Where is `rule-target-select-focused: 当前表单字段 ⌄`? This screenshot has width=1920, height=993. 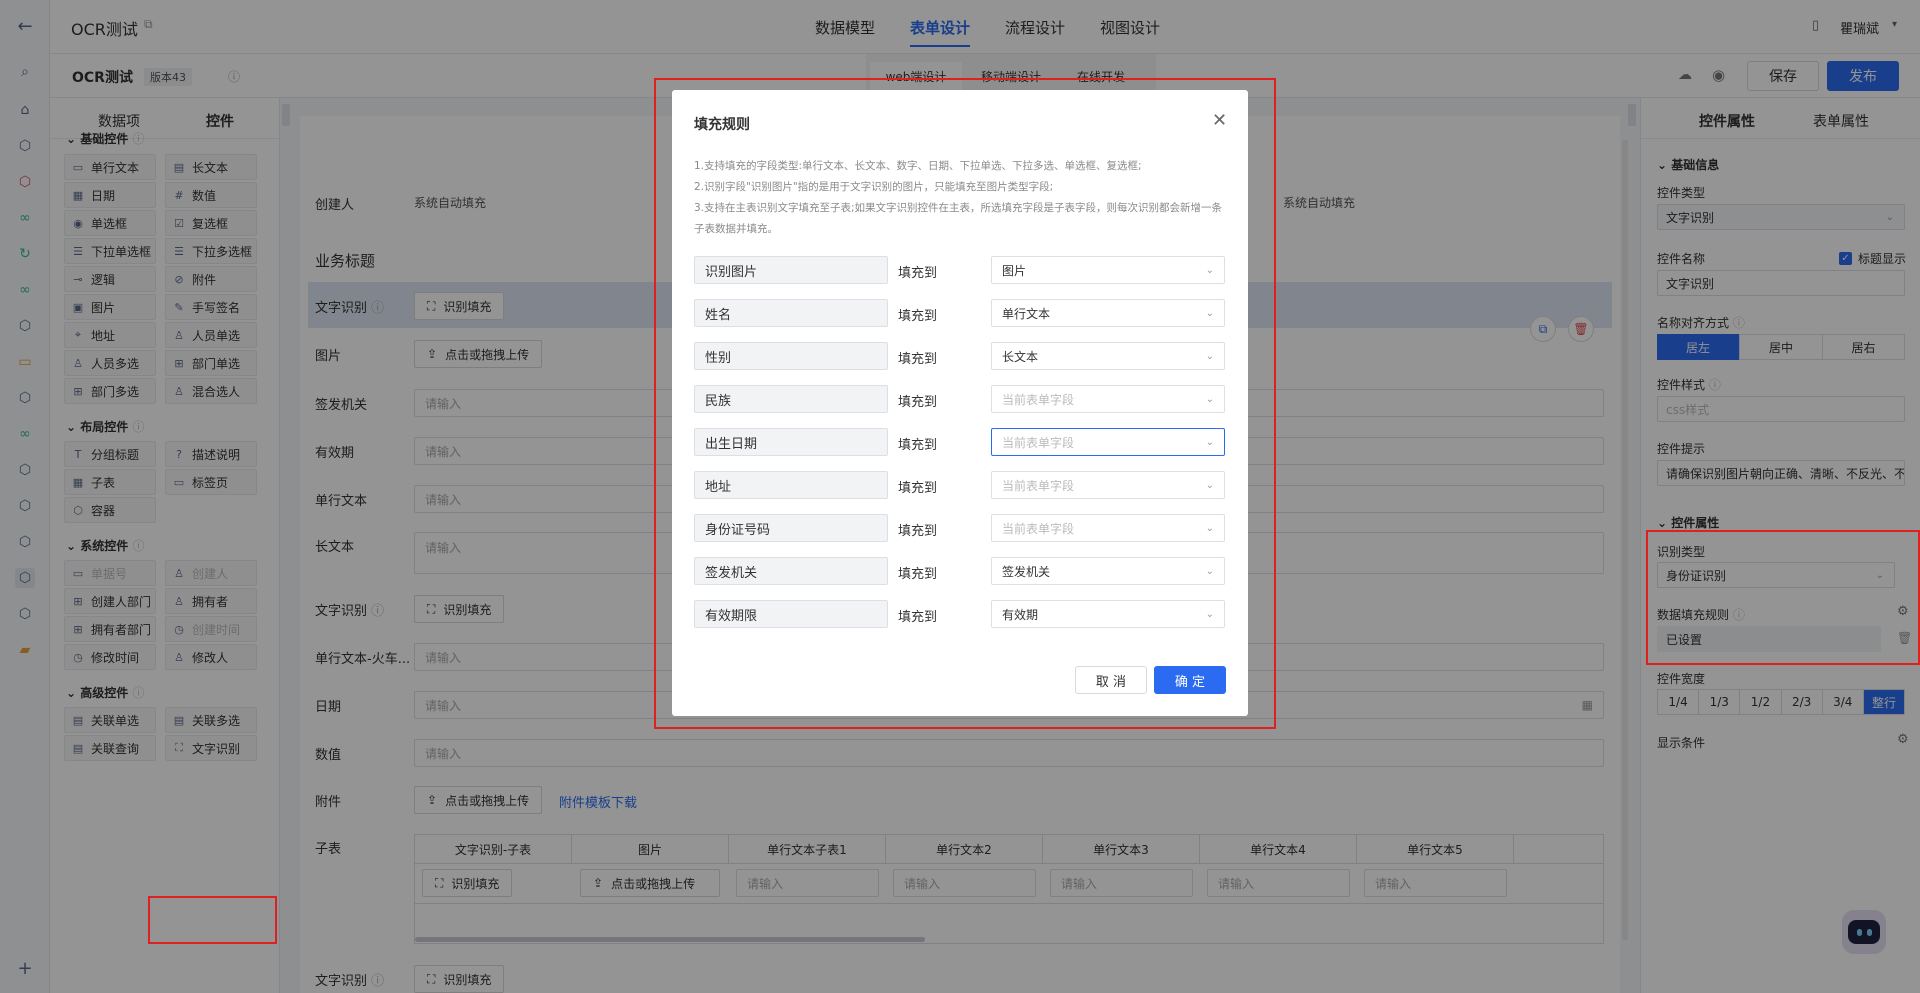 rule-target-select-focused: 当前表单字段 ⌄ is located at coordinates (1108, 442).